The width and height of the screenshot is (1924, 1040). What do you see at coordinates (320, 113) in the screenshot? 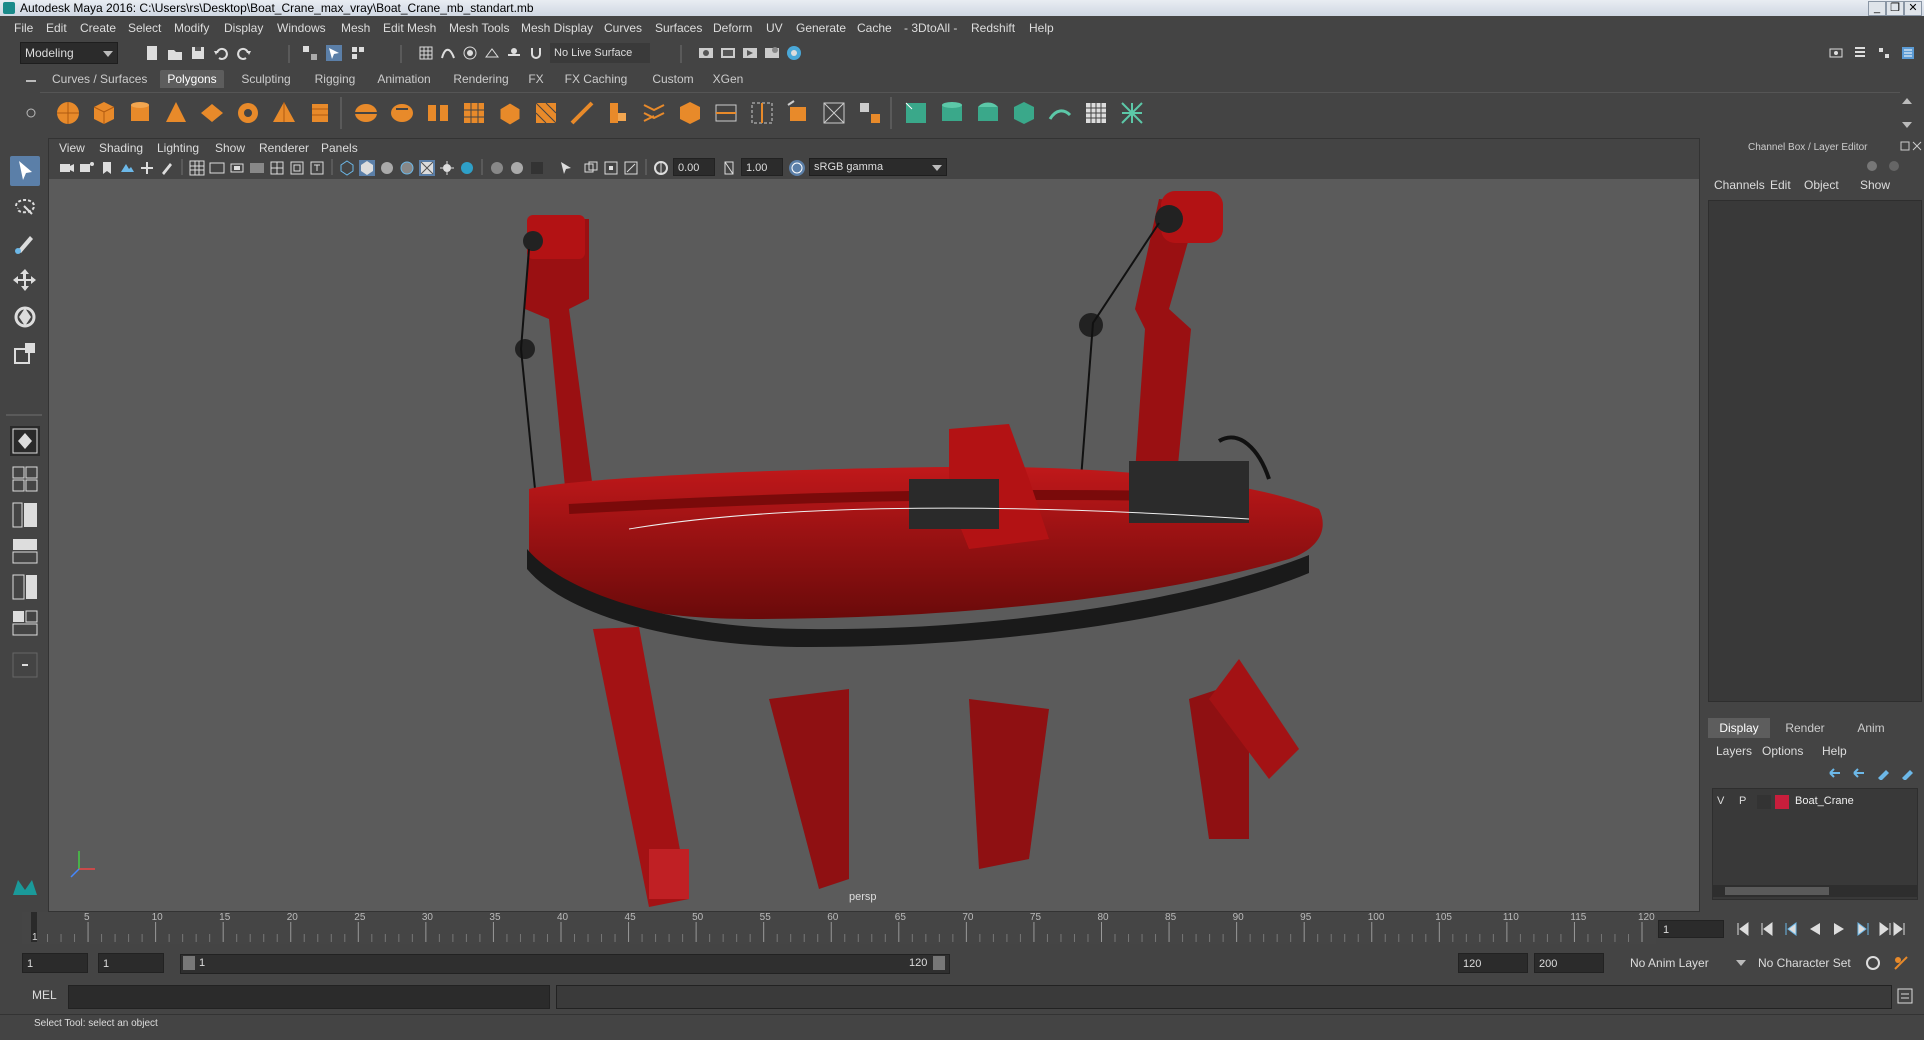
I see `poly-pipe-icon` at bounding box center [320, 113].